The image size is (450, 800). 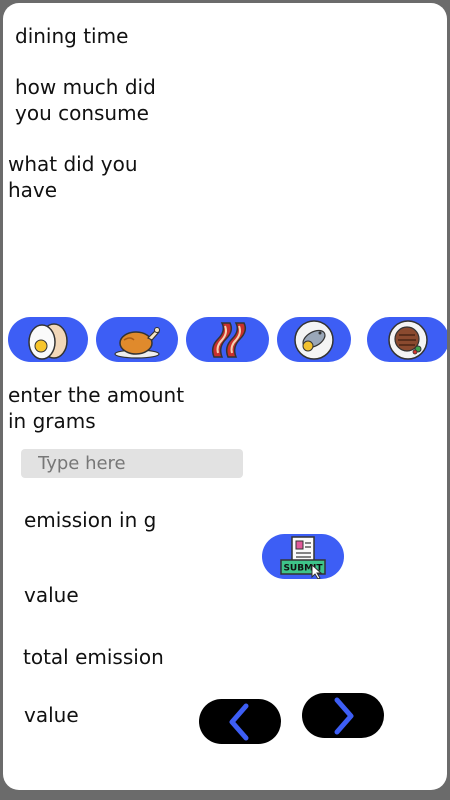 I want to click on food-button-eggs, so click(x=48, y=339).